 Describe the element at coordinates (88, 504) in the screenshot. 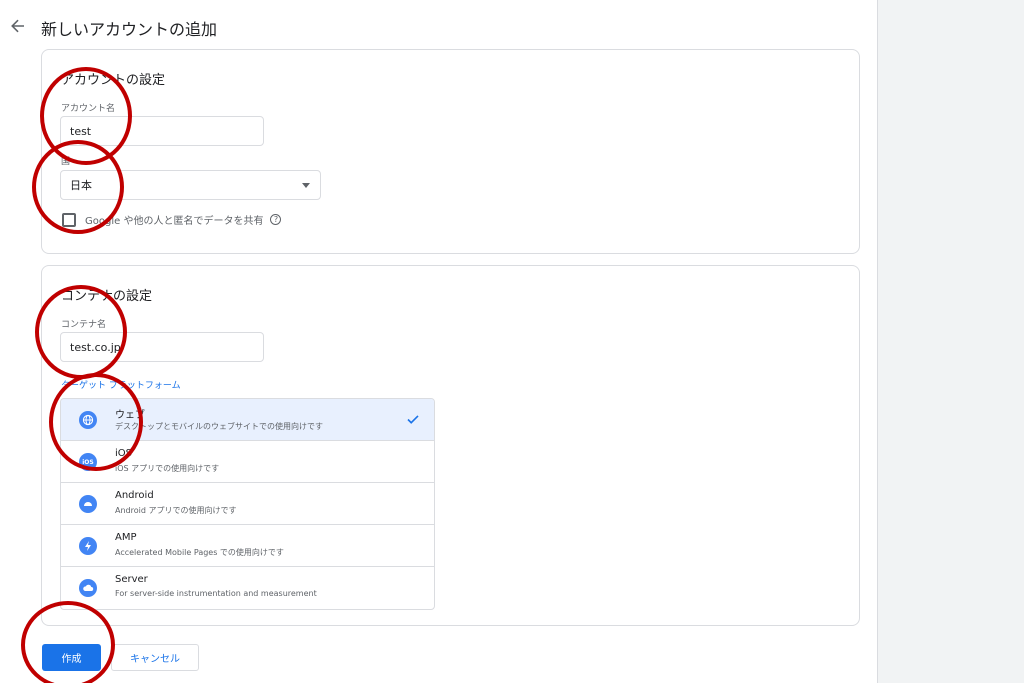

I see `android-icon` at that location.